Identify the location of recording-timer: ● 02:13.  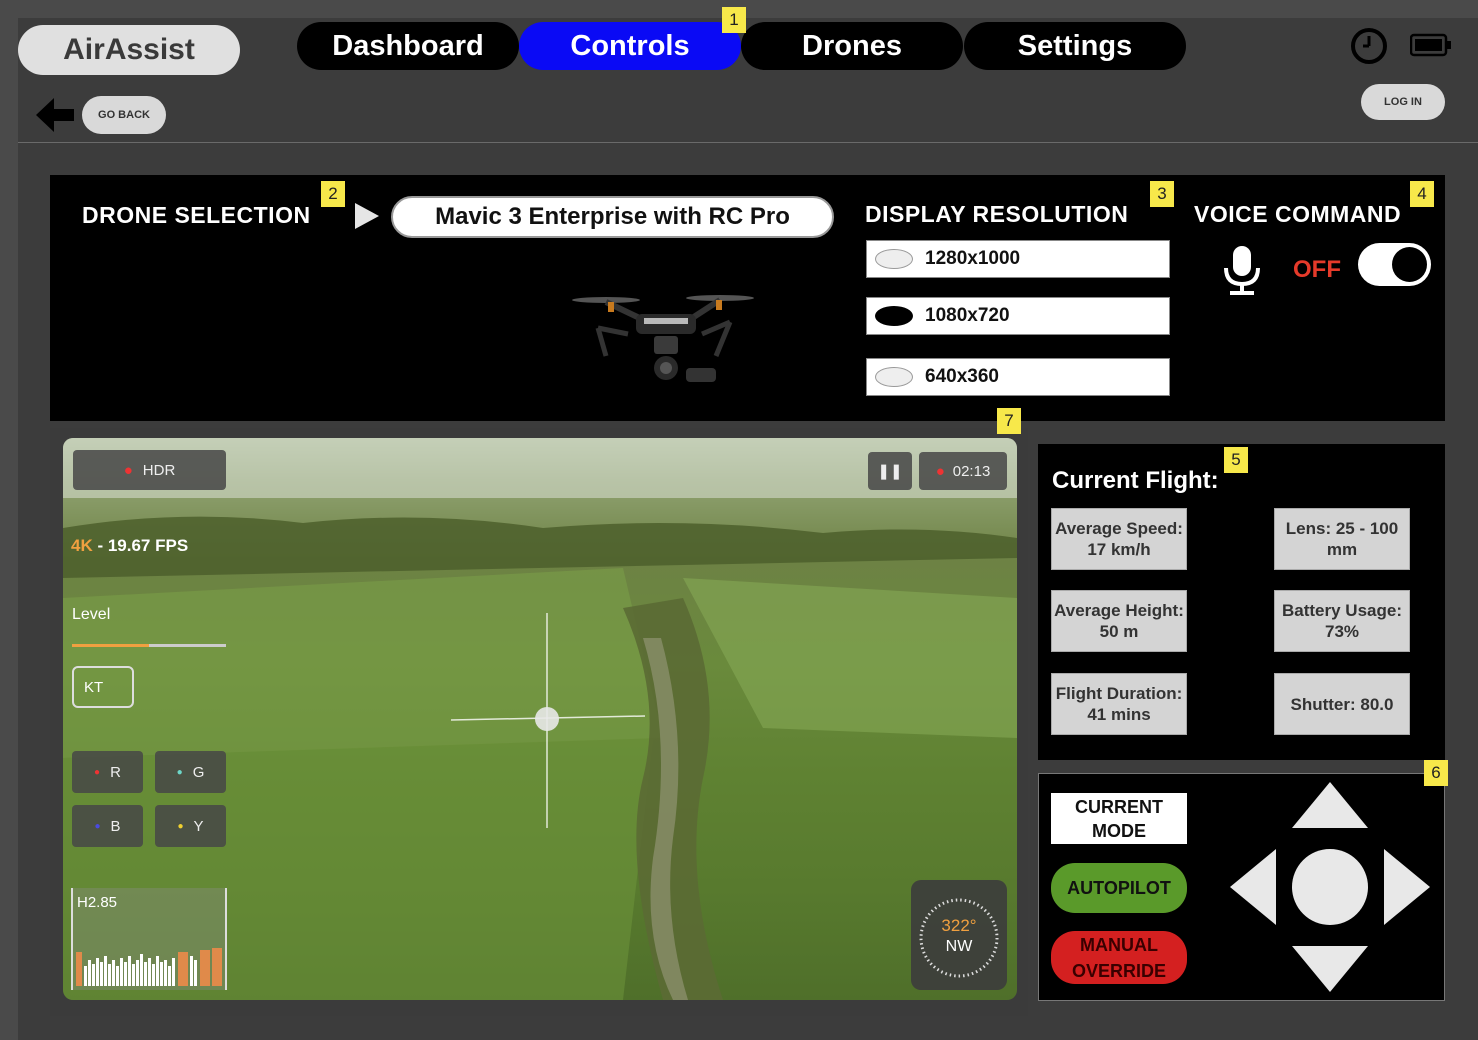
(963, 471).